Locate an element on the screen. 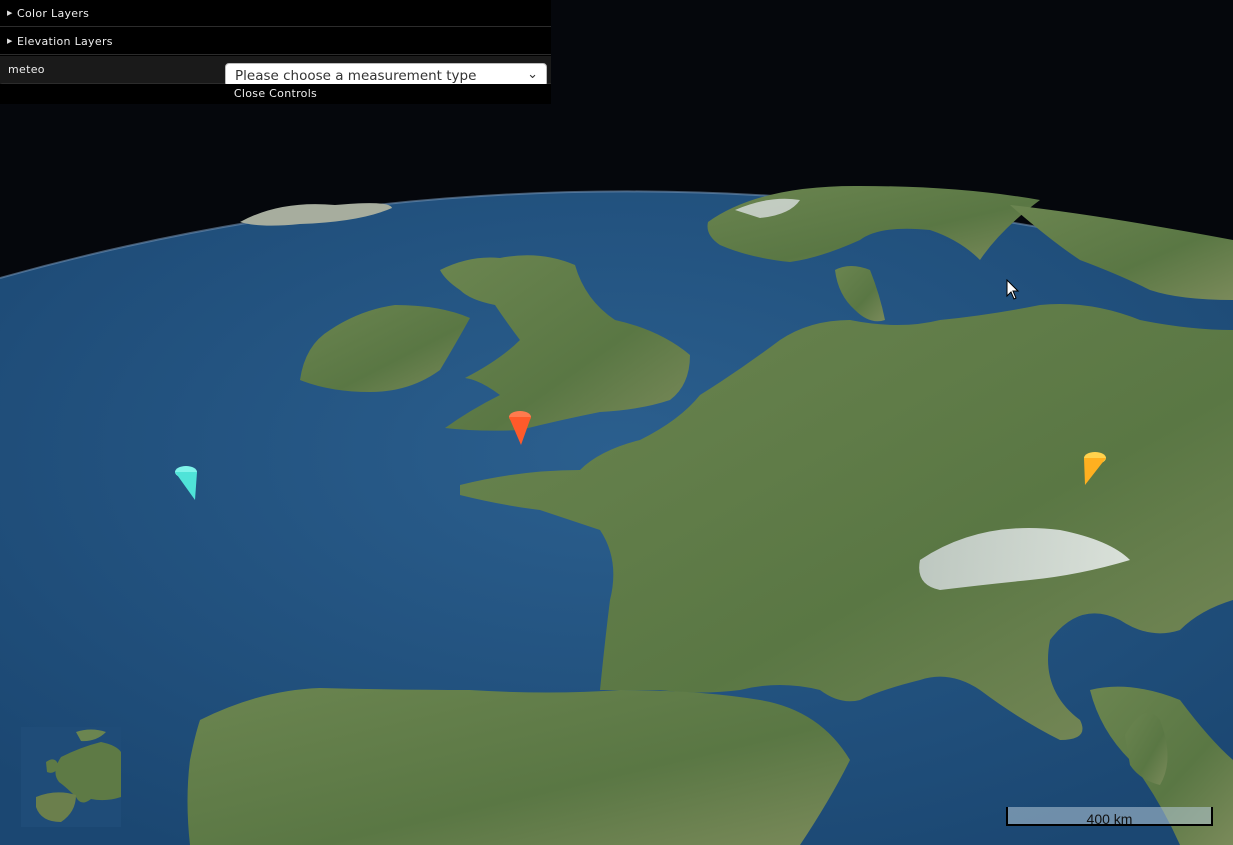 The image size is (1233, 845). folder-label: Elevation Layers is located at coordinates (65, 41).